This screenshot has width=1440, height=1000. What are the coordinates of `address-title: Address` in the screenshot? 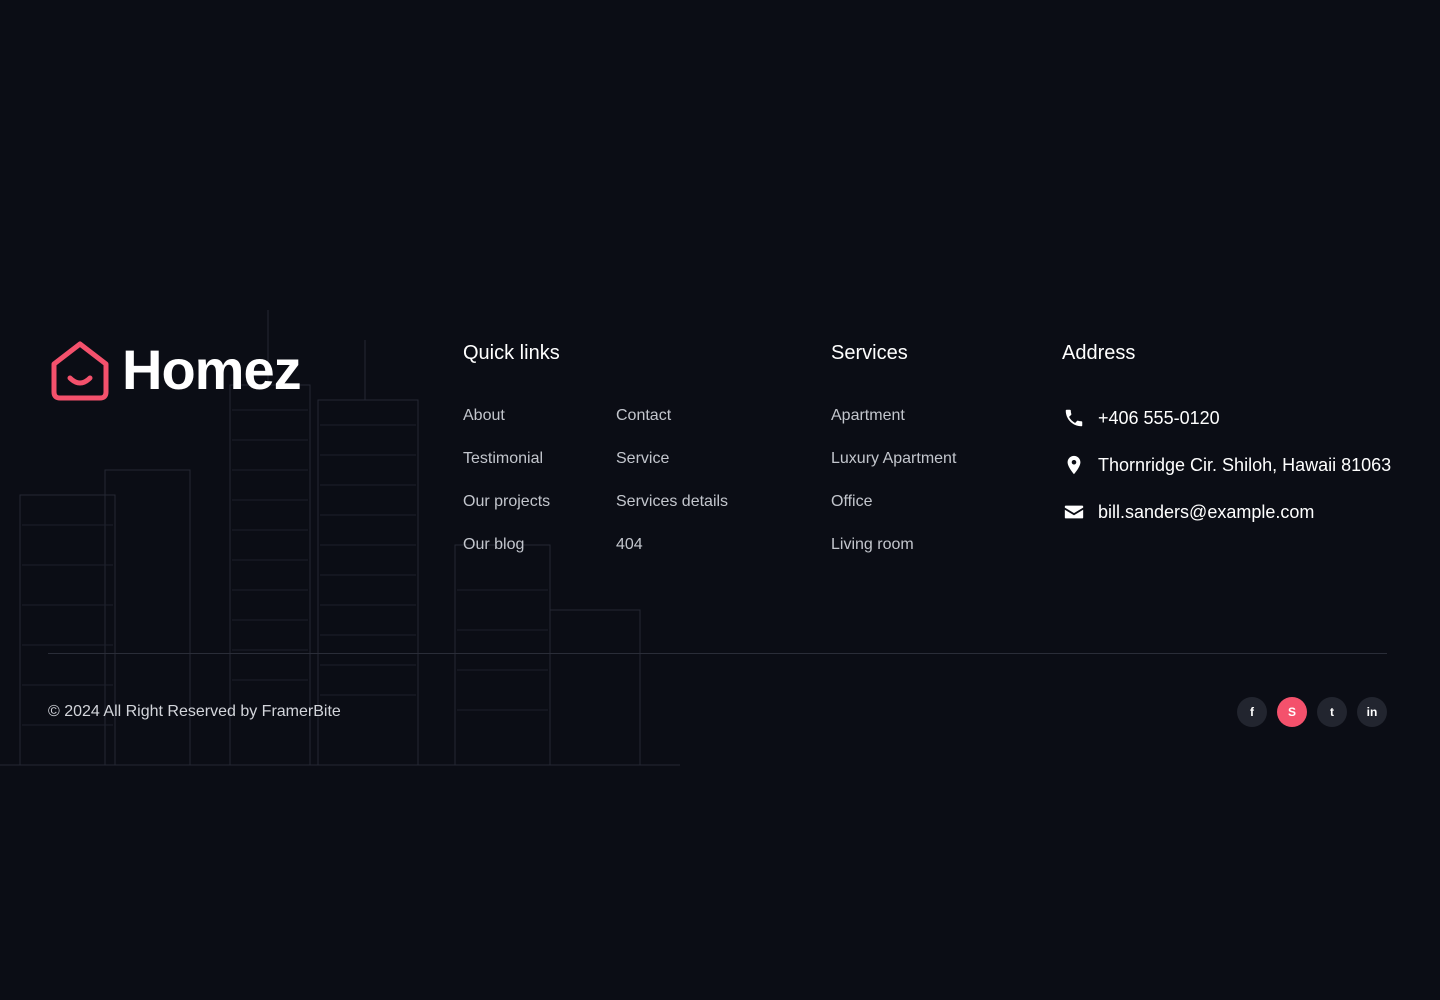 It's located at (1099, 353).